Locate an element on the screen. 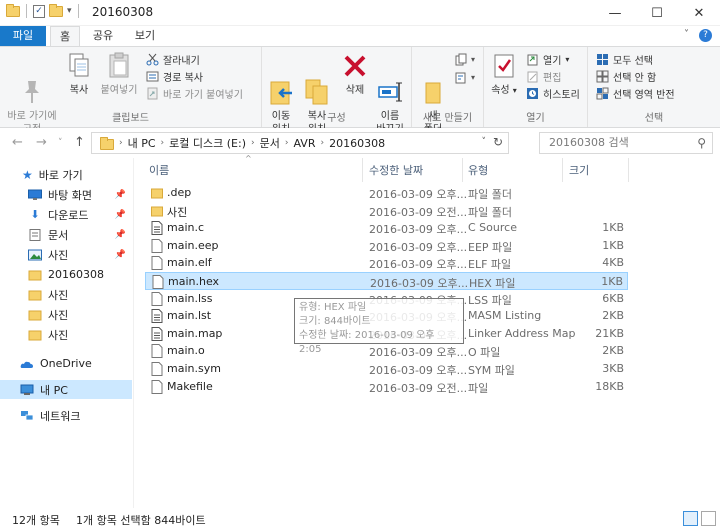  copy-path-button: 경로 복사 is located at coordinates (174, 76).